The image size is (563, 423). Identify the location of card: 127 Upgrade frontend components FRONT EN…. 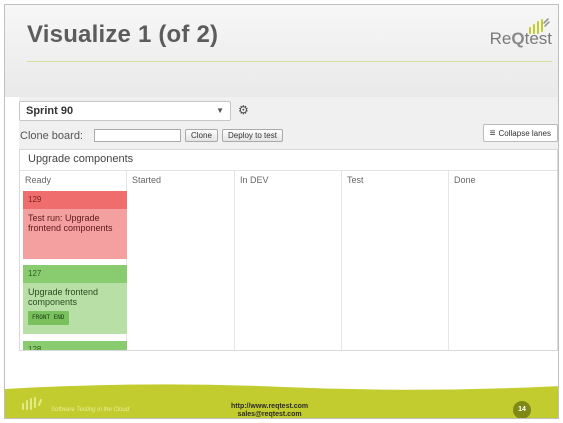
(75, 299).